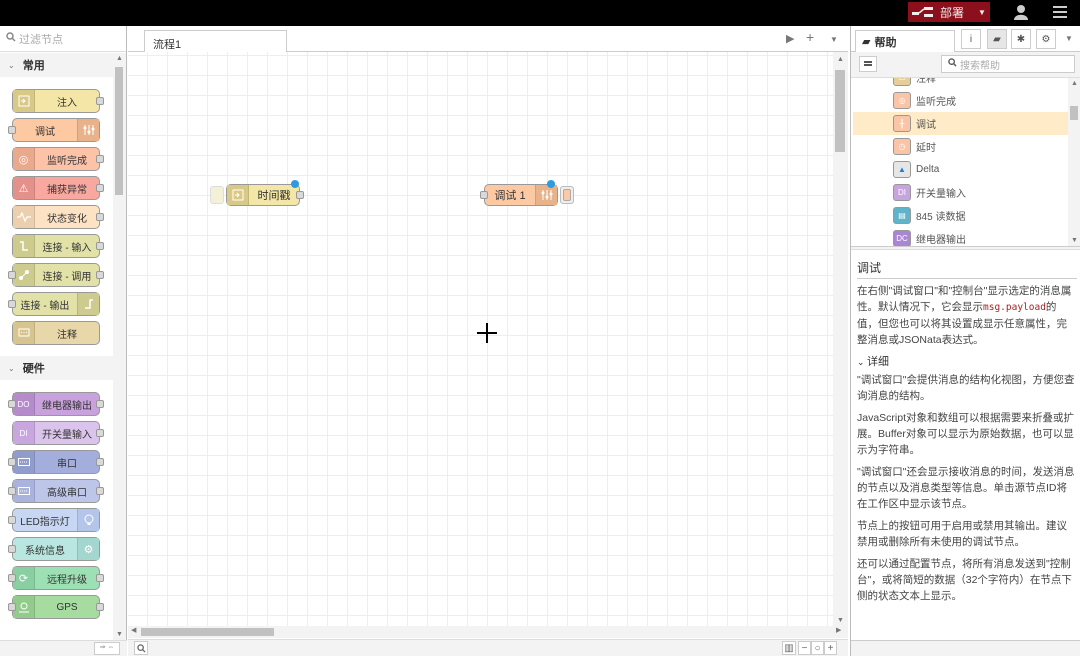 Image resolution: width=1080 pixels, height=656 pixels. Describe the element at coordinates (960, 123) in the screenshot. I see `tree-item-selected: ╫ 调试` at that location.